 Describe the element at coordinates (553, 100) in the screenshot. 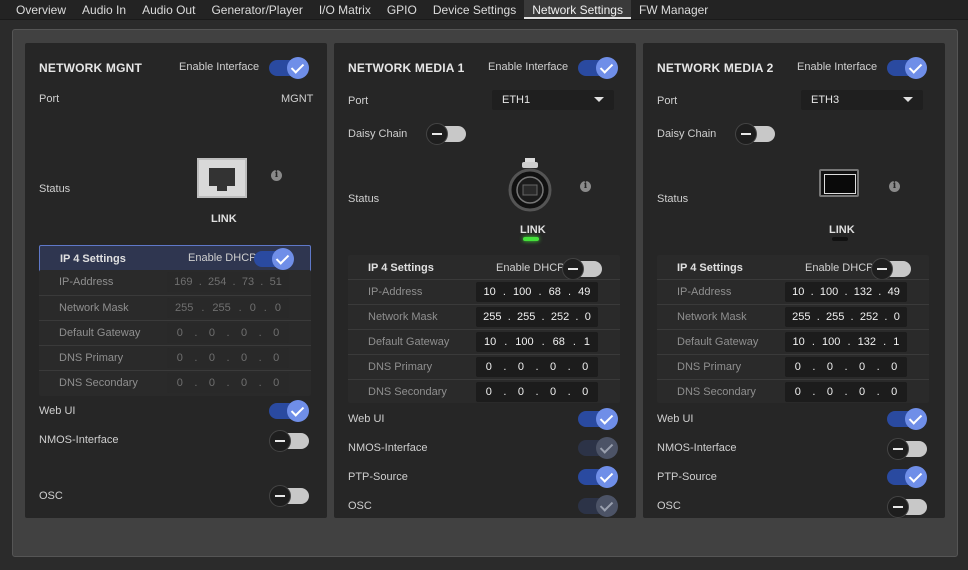

I see `port-select: ETH1` at that location.